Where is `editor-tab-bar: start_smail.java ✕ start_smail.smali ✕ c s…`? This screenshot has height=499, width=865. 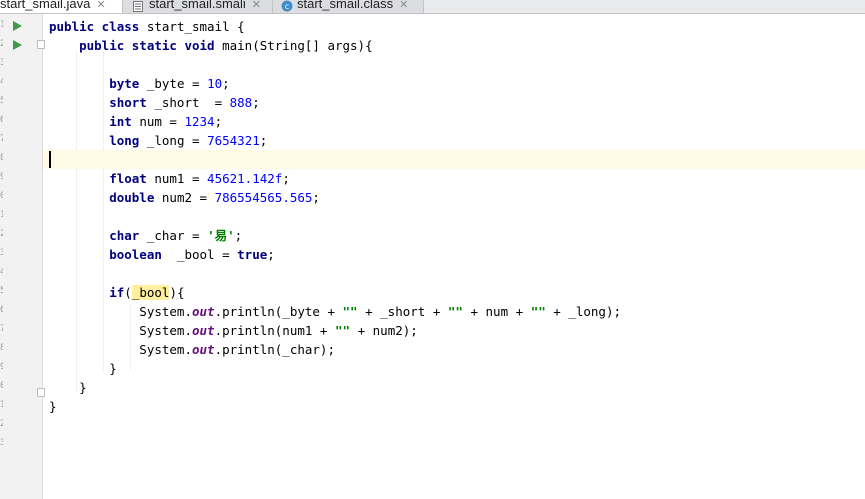 editor-tab-bar: start_smail.java ✕ start_smail.smali ✕ c s… is located at coordinates (432, 7).